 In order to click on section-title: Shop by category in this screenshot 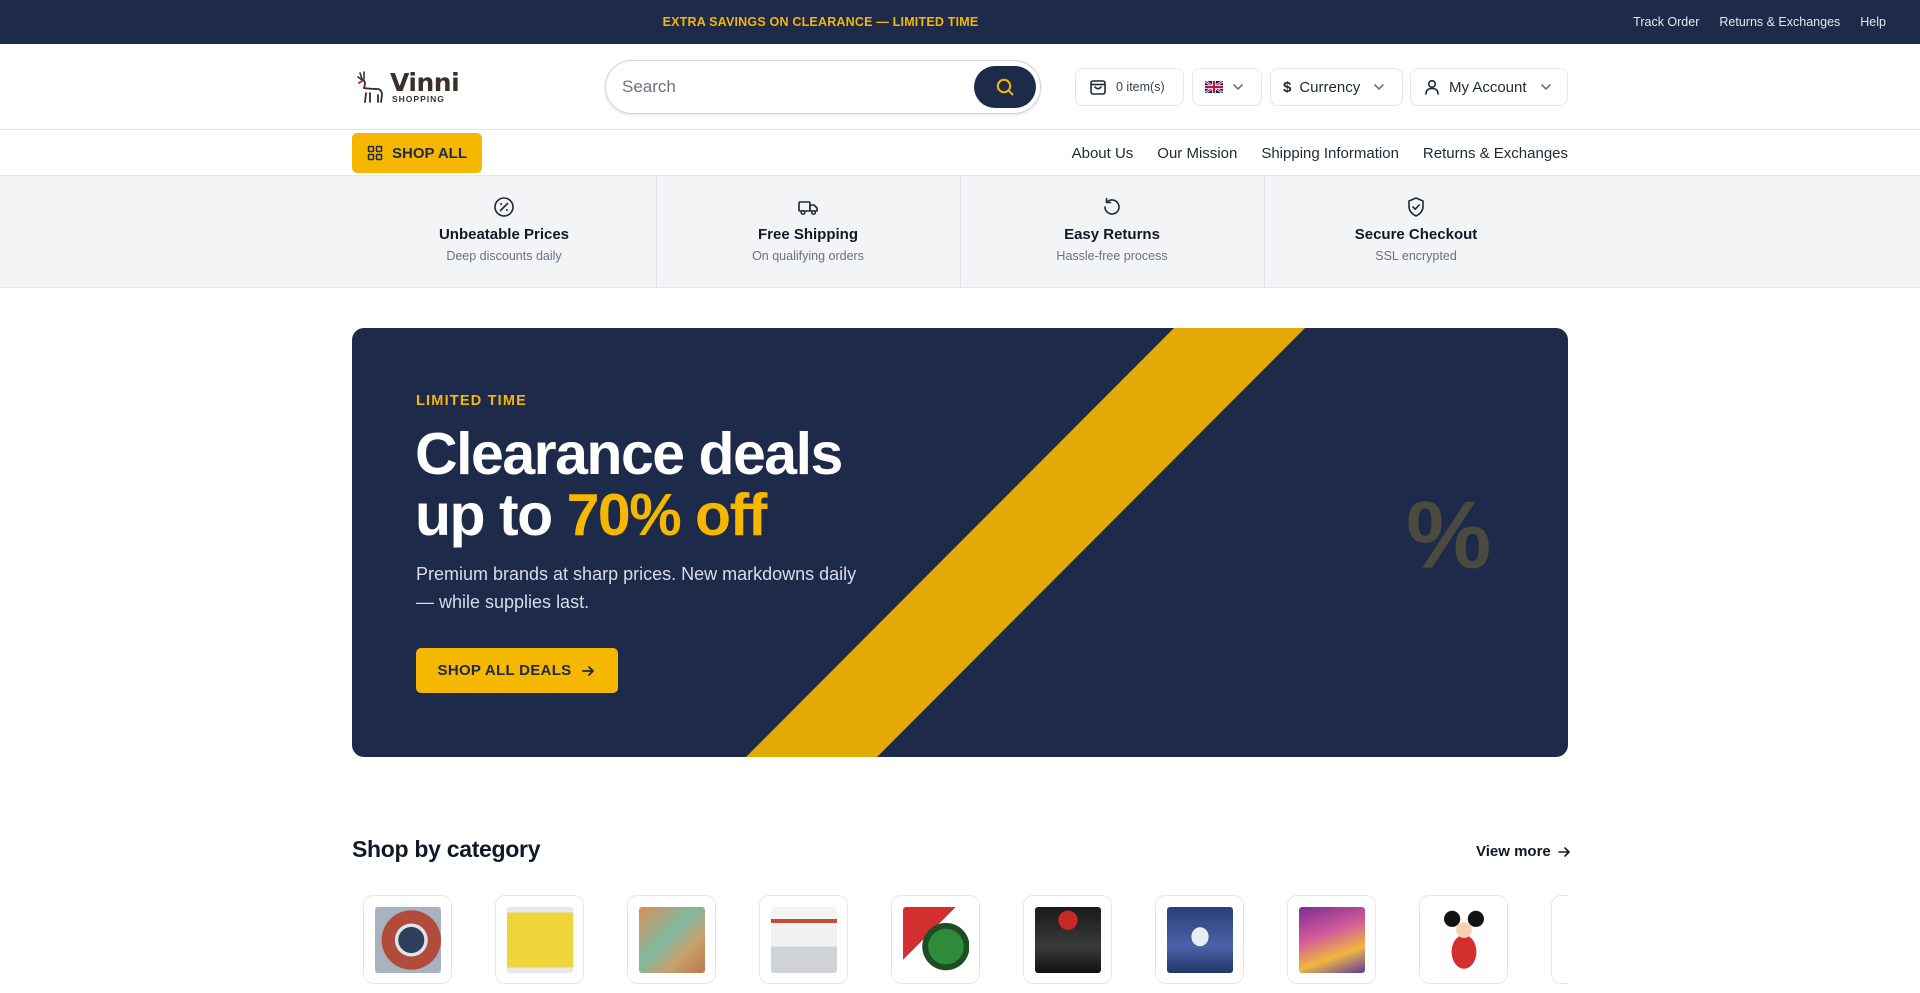, I will do `click(446, 849)`.